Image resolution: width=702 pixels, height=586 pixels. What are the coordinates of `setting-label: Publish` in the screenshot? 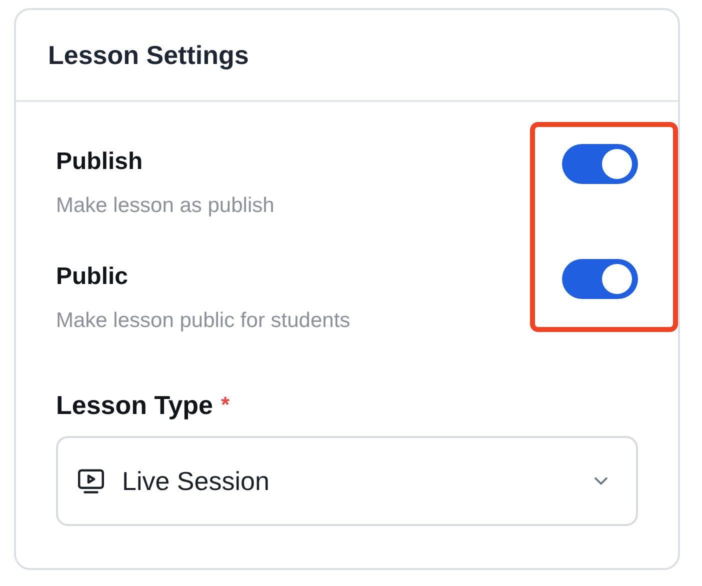 It's located at (100, 162).